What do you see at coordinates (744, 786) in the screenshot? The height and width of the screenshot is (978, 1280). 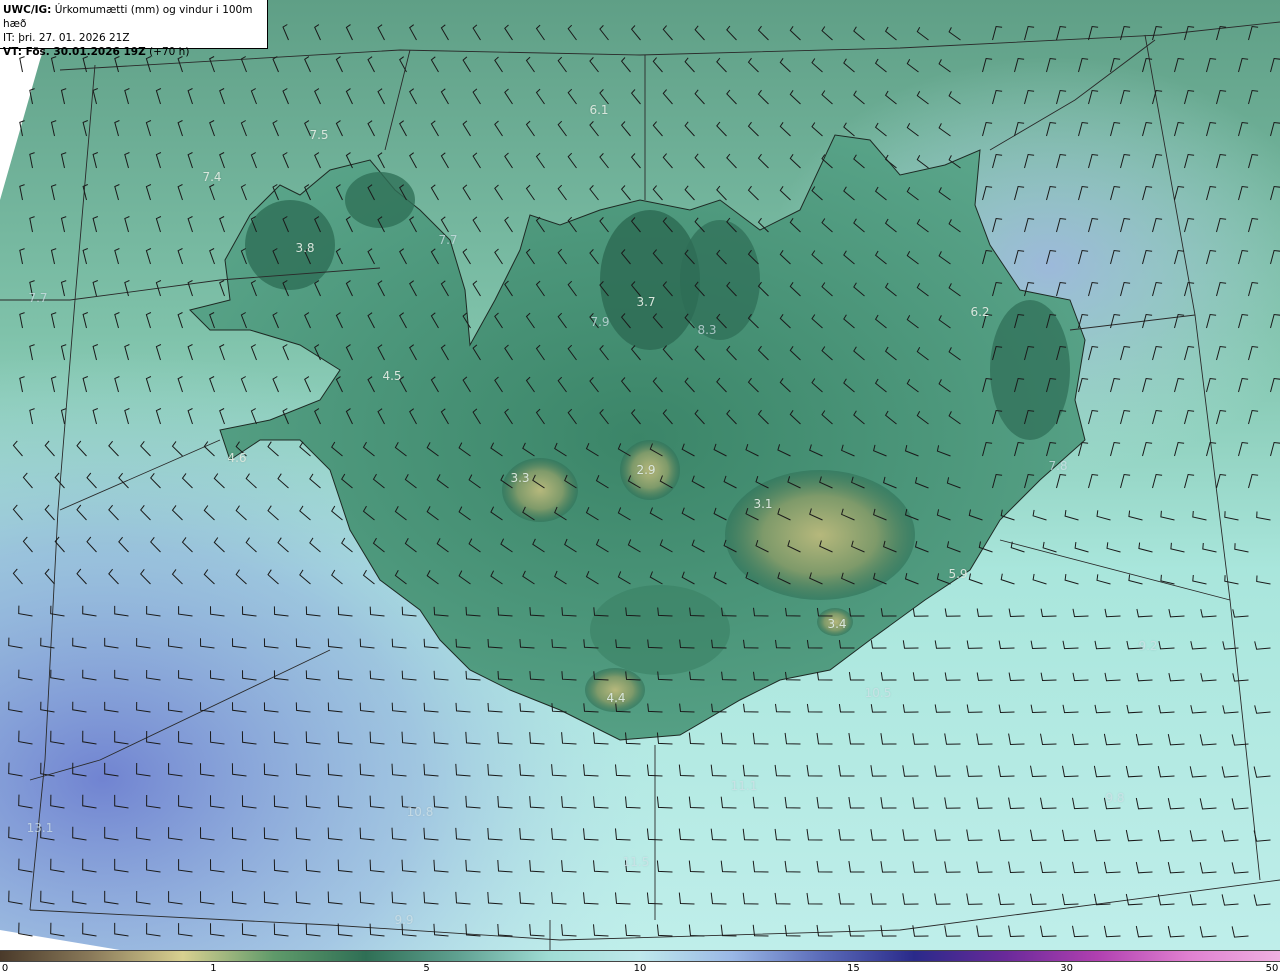 I see `map-value-label: 11.1` at bounding box center [744, 786].